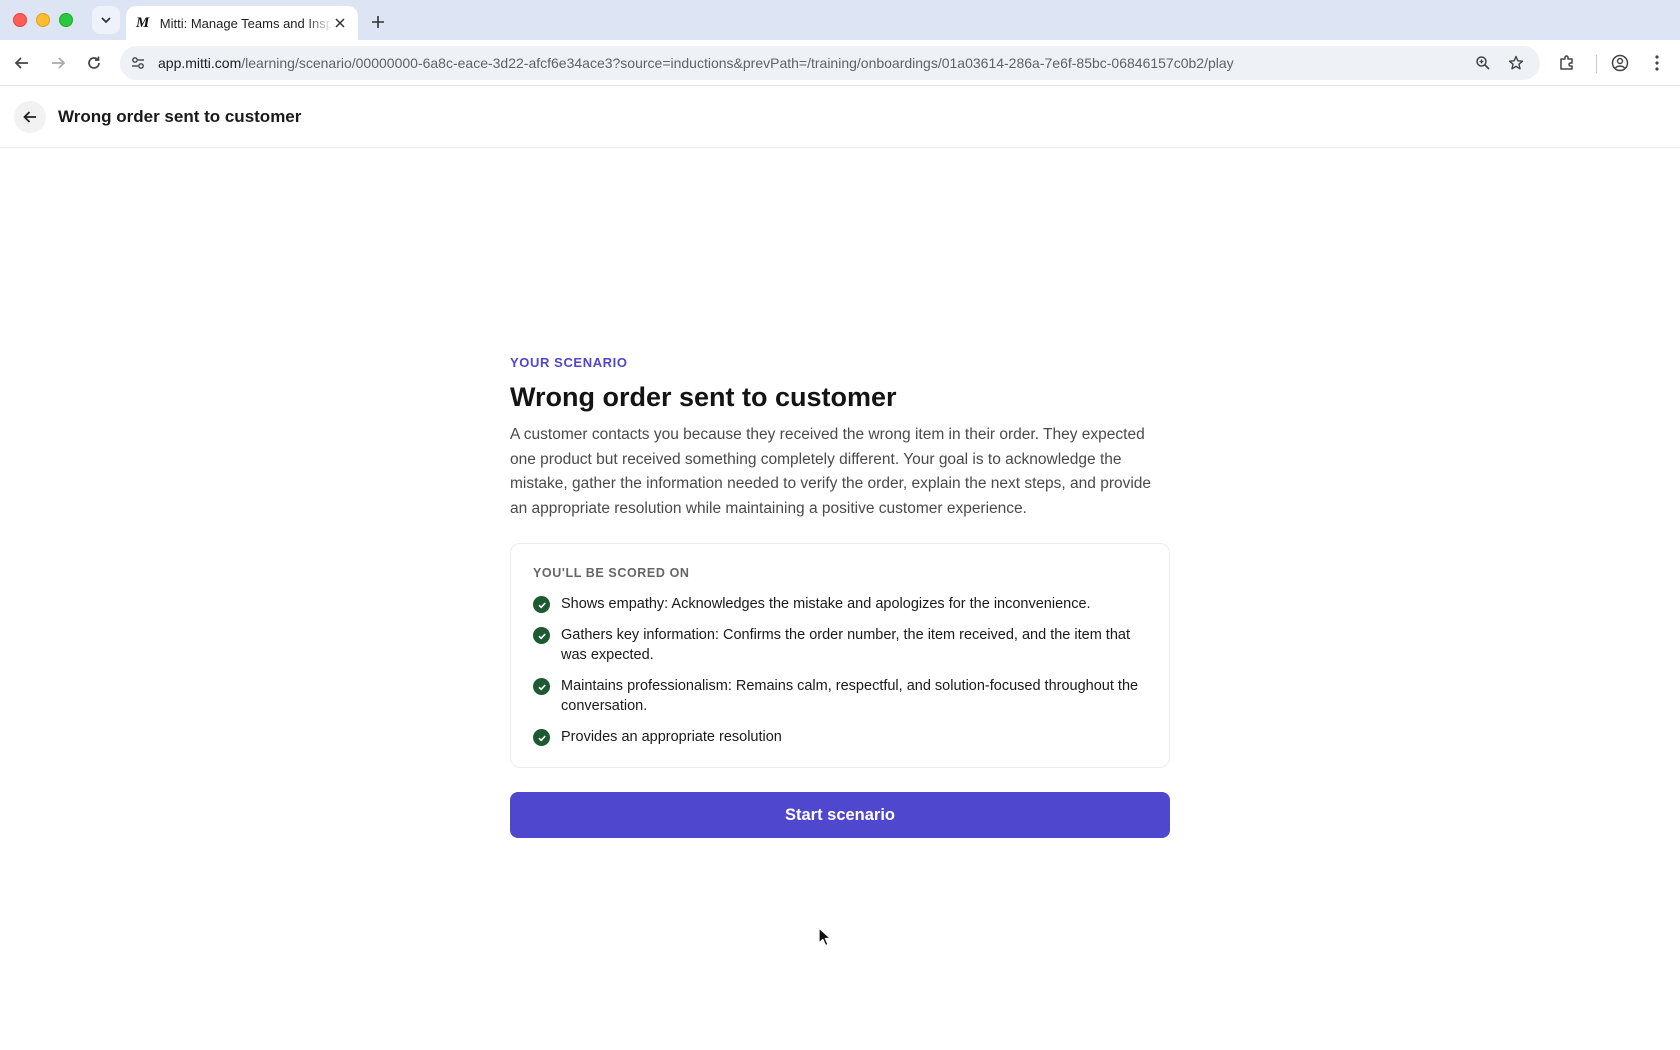 The image size is (1680, 1050). I want to click on scoring-heading: YOU'LL BE SCORED ON, so click(611, 573).